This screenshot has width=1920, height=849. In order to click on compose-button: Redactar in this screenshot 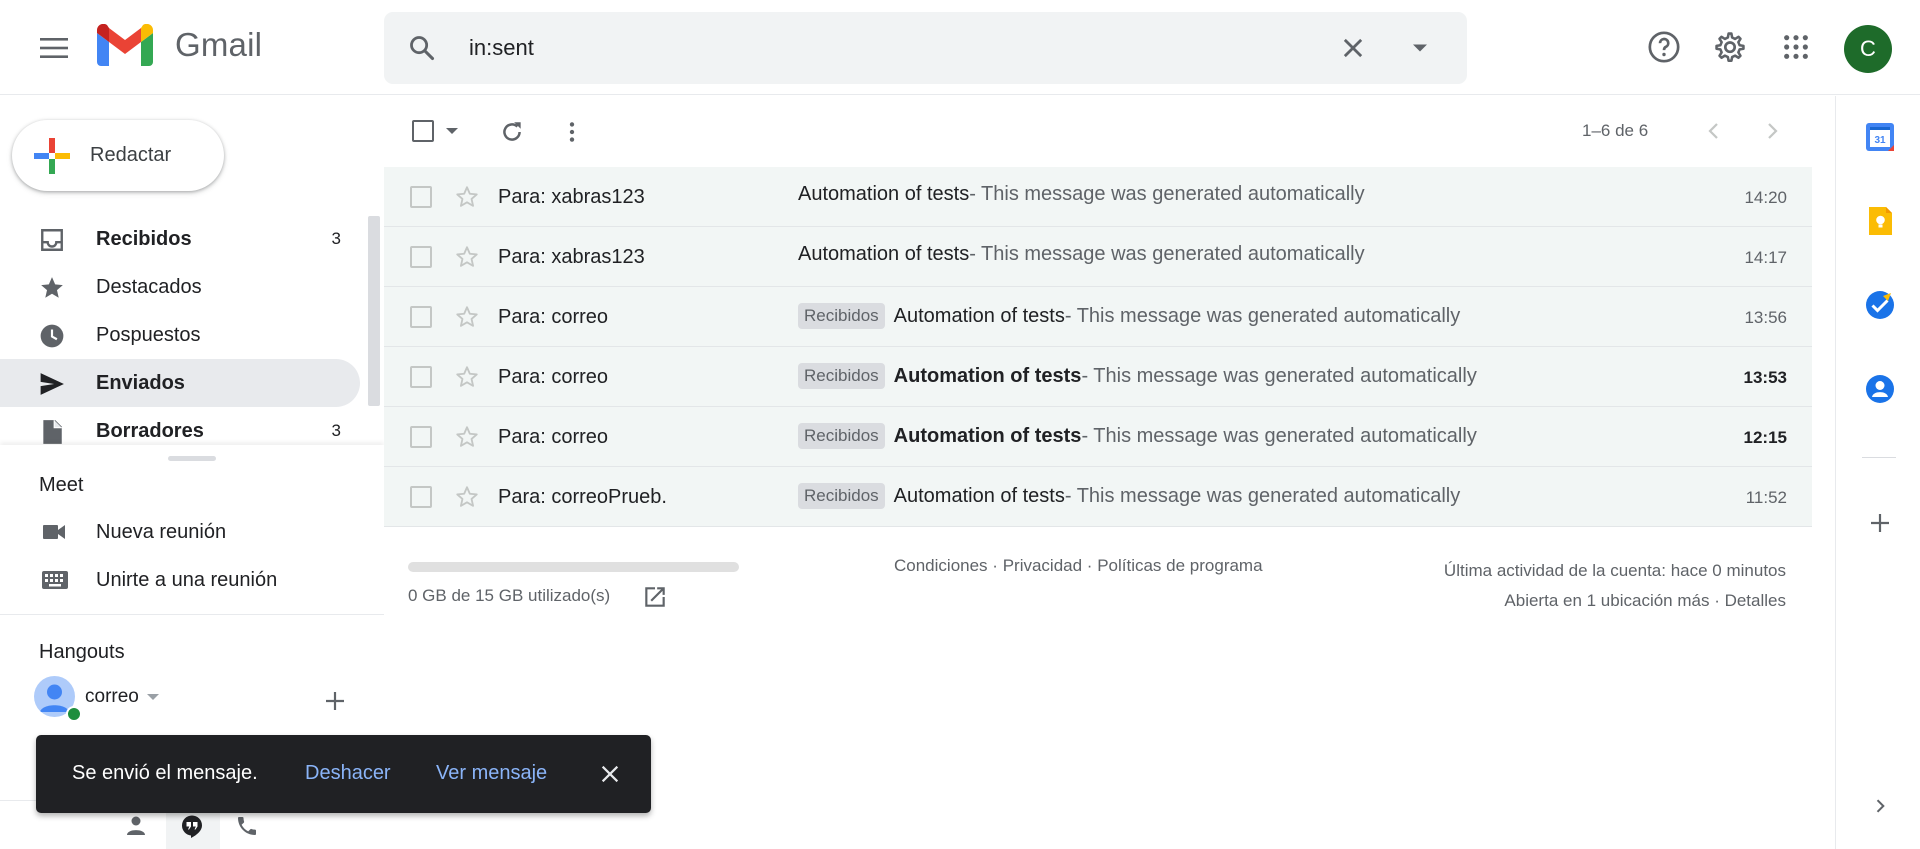, I will do `click(118, 155)`.